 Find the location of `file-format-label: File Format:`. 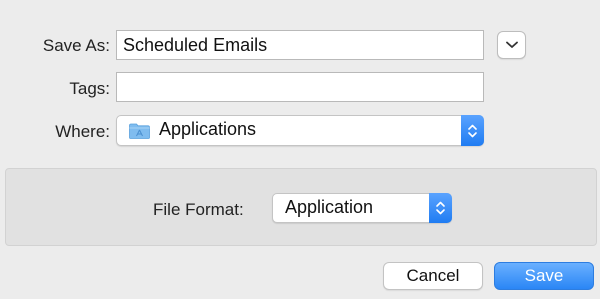

file-format-label: File Format: is located at coordinates (198, 209).